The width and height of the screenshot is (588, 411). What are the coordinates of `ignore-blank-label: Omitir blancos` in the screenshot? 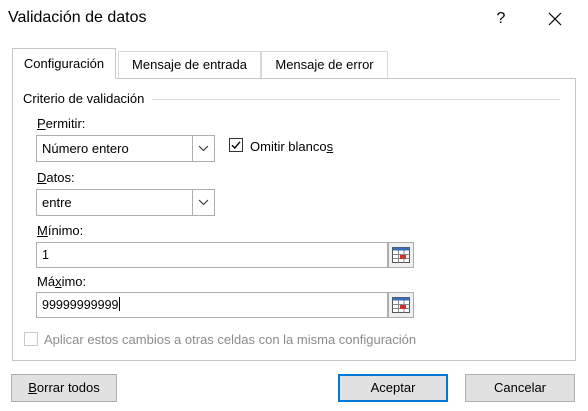 It's located at (291, 146).